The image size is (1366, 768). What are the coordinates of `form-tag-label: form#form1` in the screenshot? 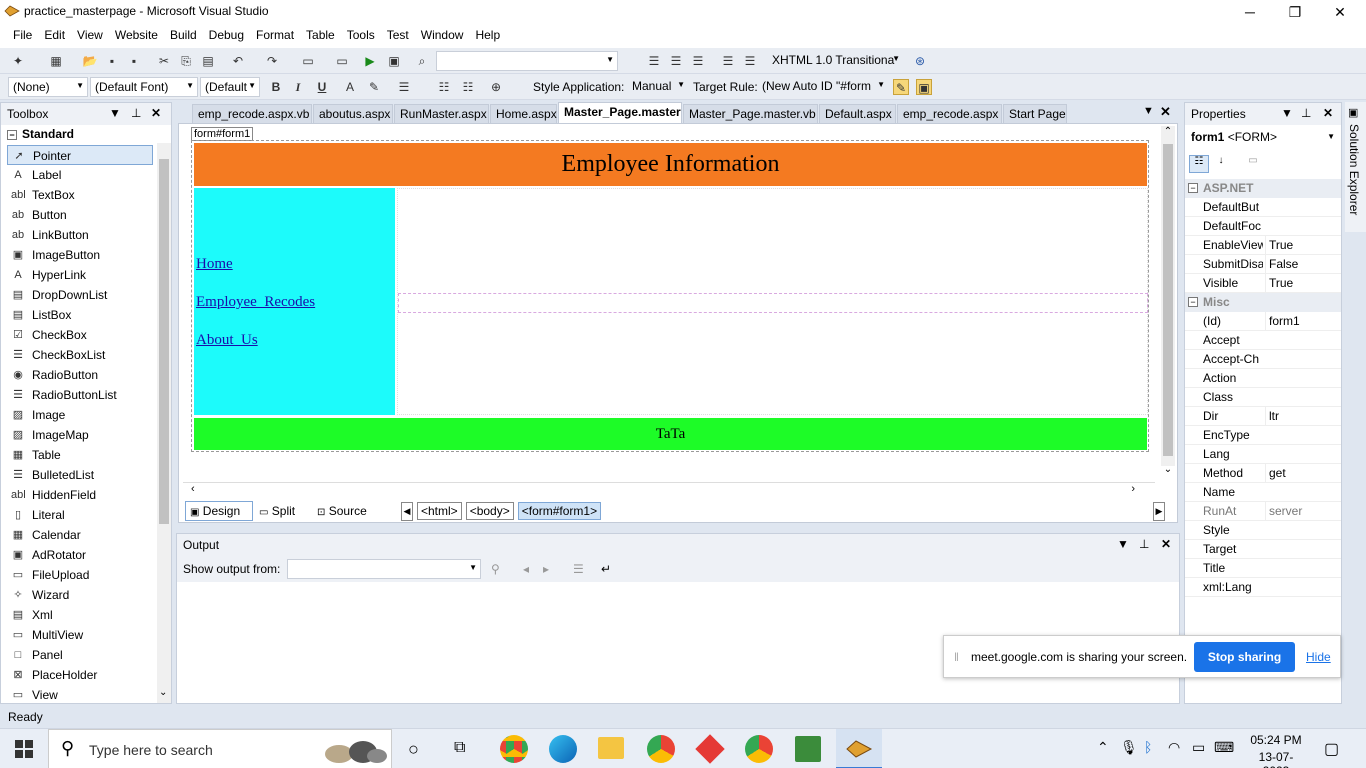 It's located at (222, 134).